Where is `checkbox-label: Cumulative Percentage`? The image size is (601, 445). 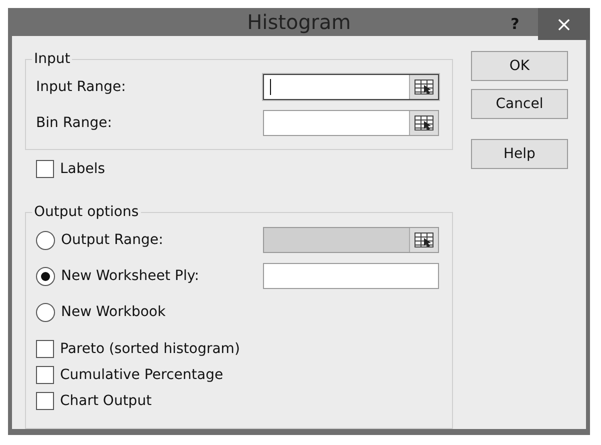
checkbox-label: Cumulative Percentage is located at coordinates (142, 375).